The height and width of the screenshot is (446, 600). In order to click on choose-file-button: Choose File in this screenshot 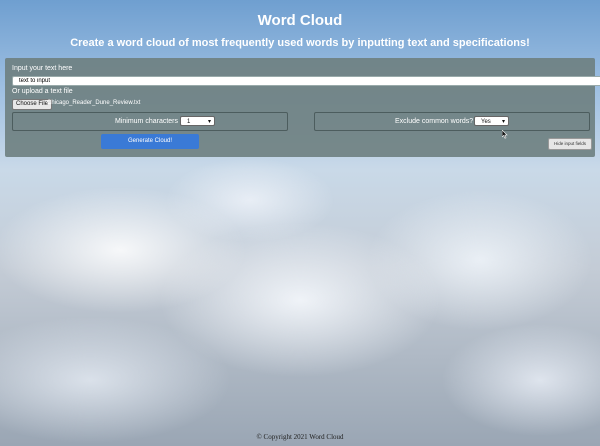, I will do `click(32, 104)`.